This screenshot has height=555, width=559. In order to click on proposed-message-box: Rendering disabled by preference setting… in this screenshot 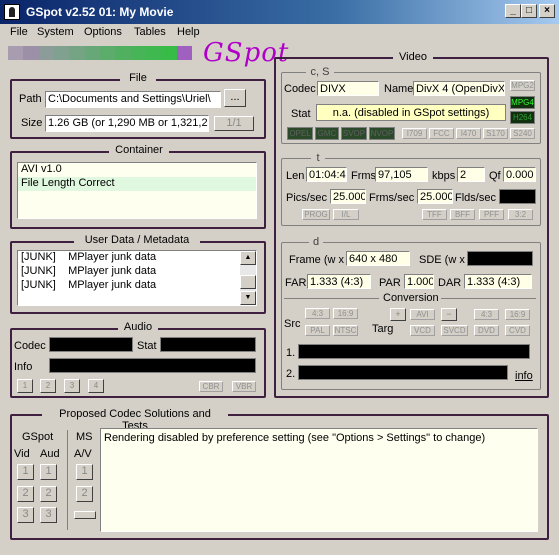, I will do `click(319, 480)`.